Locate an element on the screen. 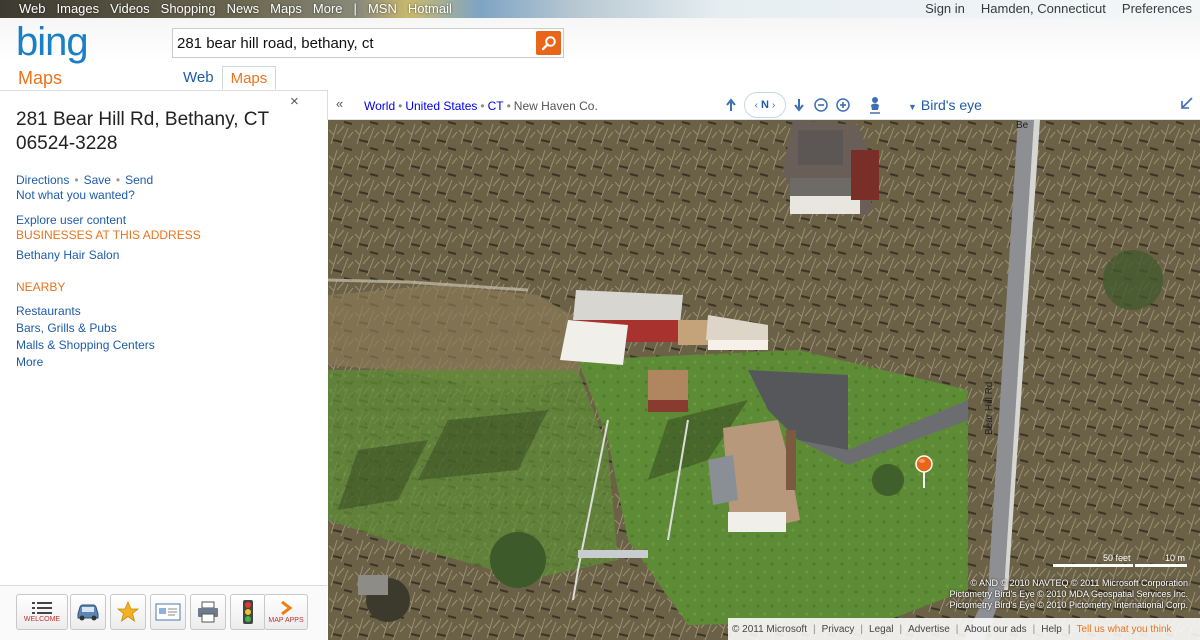 This screenshot has width=1200, height=640. scale-bar-meters is located at coordinates (1161, 565).